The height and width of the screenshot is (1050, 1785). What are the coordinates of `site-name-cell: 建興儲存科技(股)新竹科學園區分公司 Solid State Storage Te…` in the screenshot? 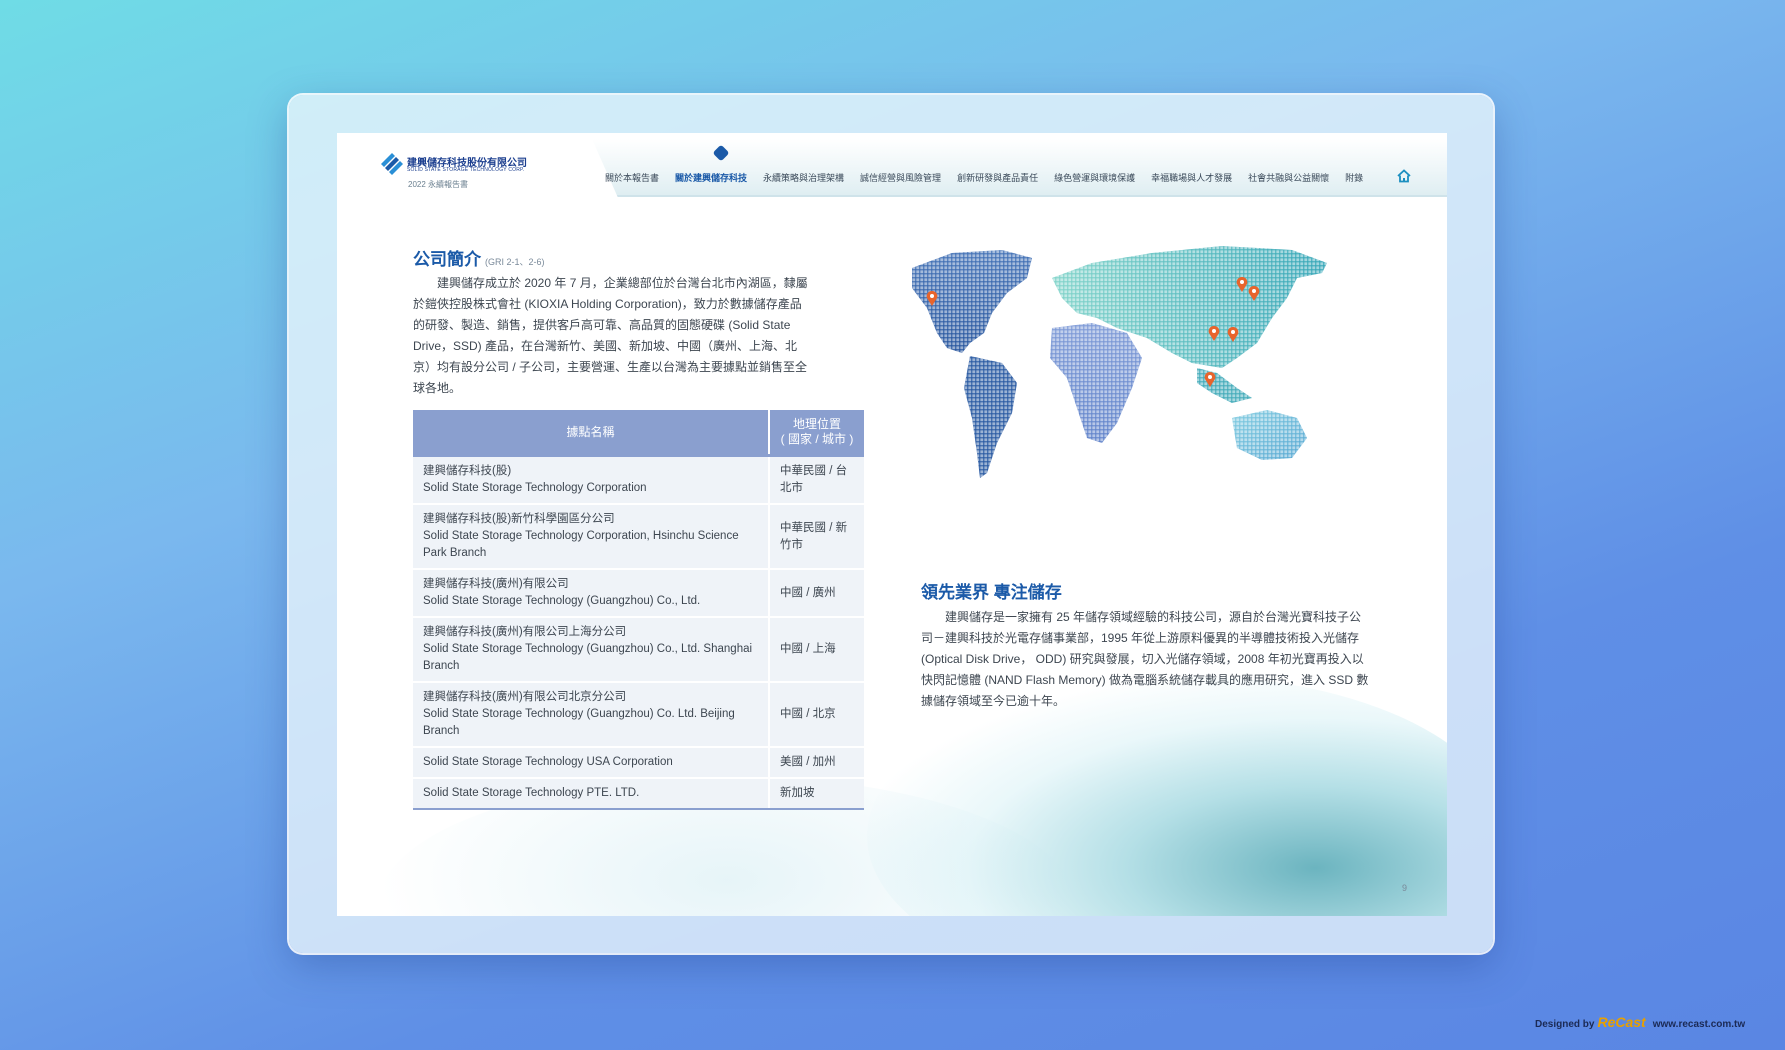 It's located at (591, 536).